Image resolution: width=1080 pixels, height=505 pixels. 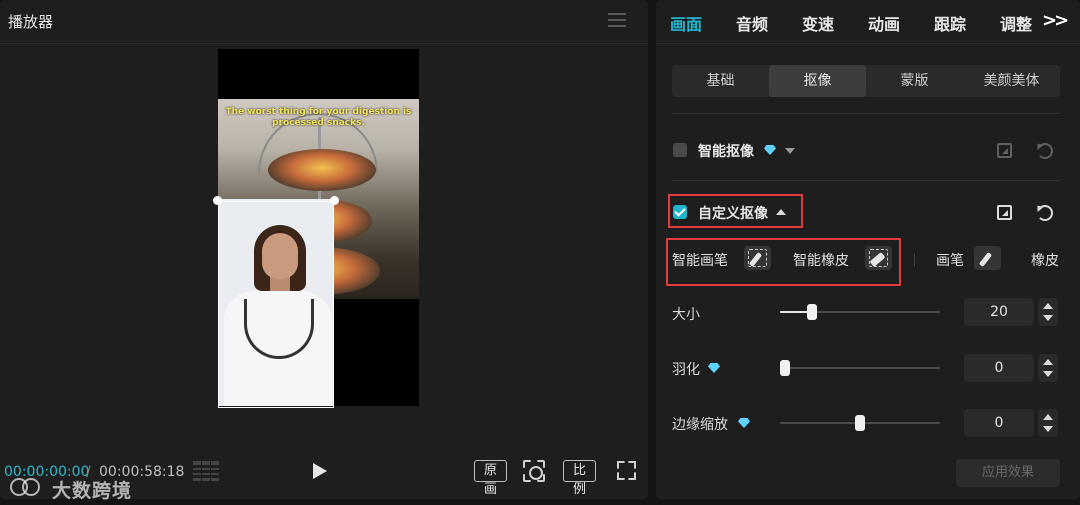 What do you see at coordinates (700, 261) in the screenshot?
I see `smart-brush-label: 智能画笔` at bounding box center [700, 261].